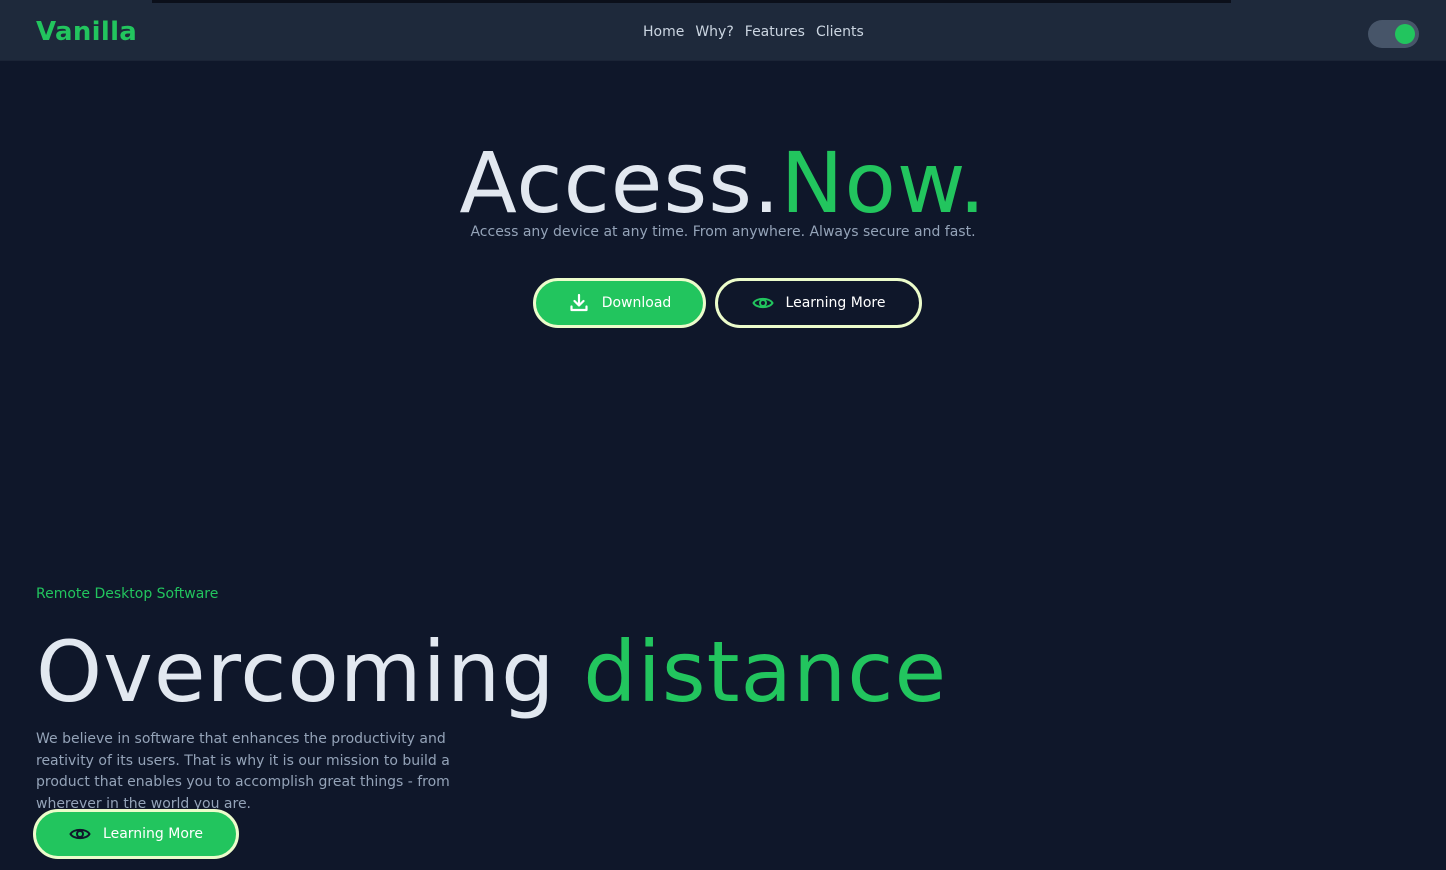 The height and width of the screenshot is (870, 1446). I want to click on navbar: Vanilla Home Why? Features Clients, so click(723, 34).